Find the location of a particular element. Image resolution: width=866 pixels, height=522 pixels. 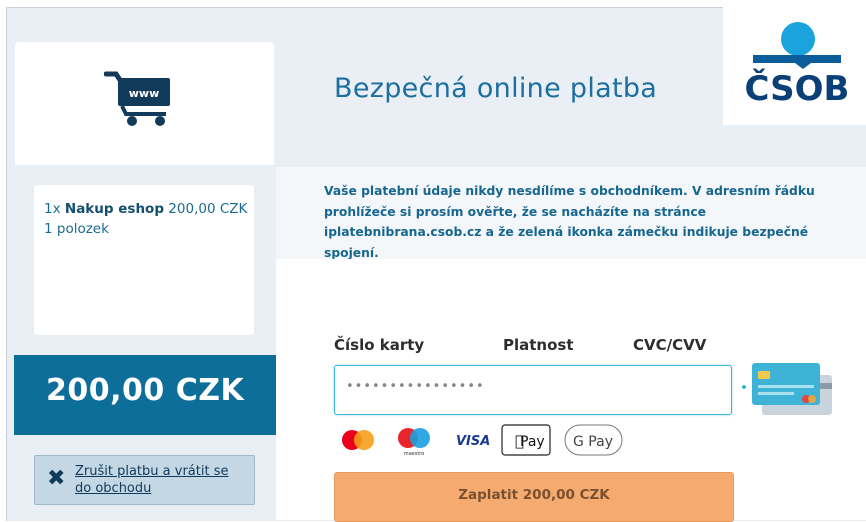

apple-pay-icon:  Pay is located at coordinates (526, 440).